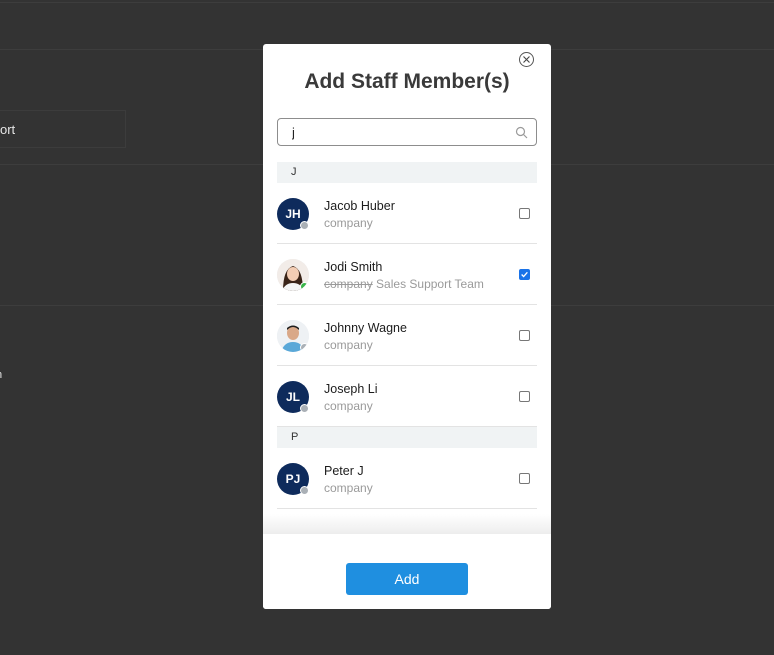 The height and width of the screenshot is (655, 774). I want to click on staff-affiliation: company Sales Support Team, so click(404, 284).